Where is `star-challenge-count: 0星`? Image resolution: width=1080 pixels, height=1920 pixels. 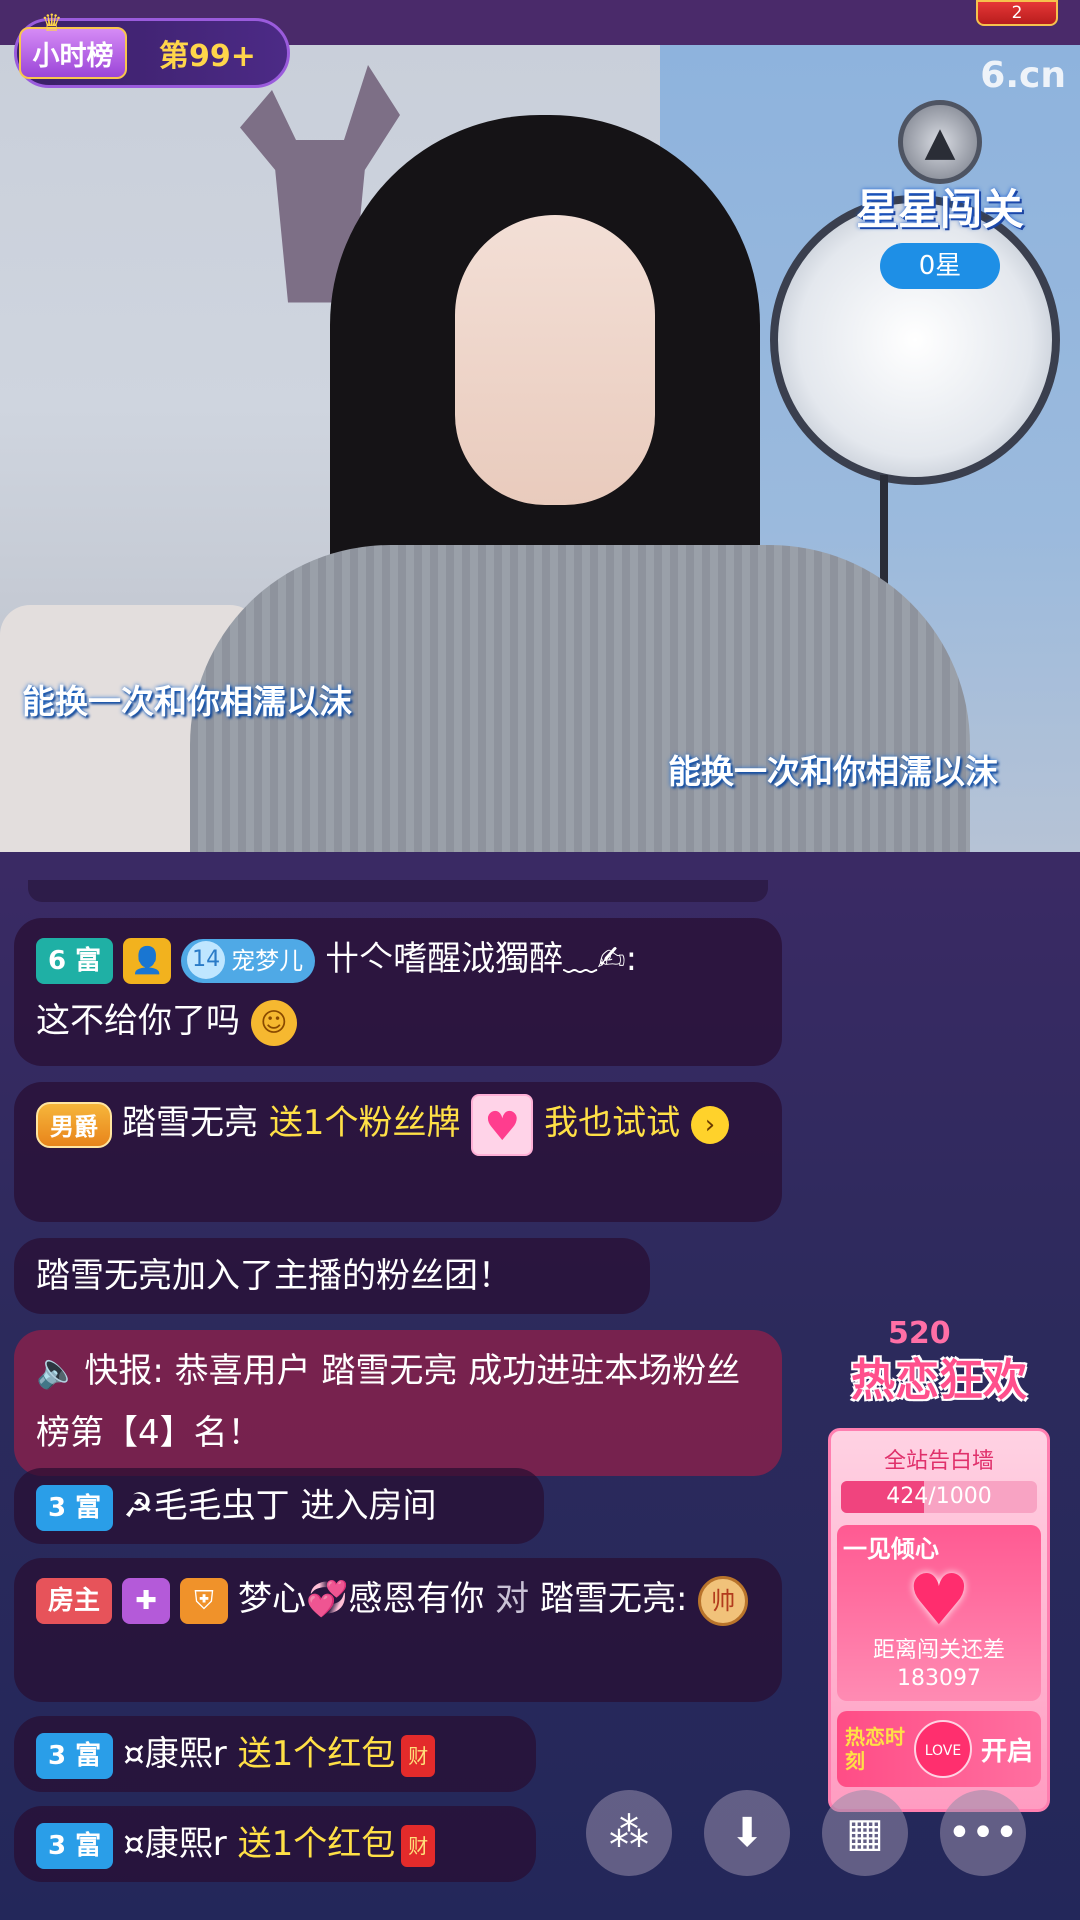 star-challenge-count: 0星 is located at coordinates (940, 266).